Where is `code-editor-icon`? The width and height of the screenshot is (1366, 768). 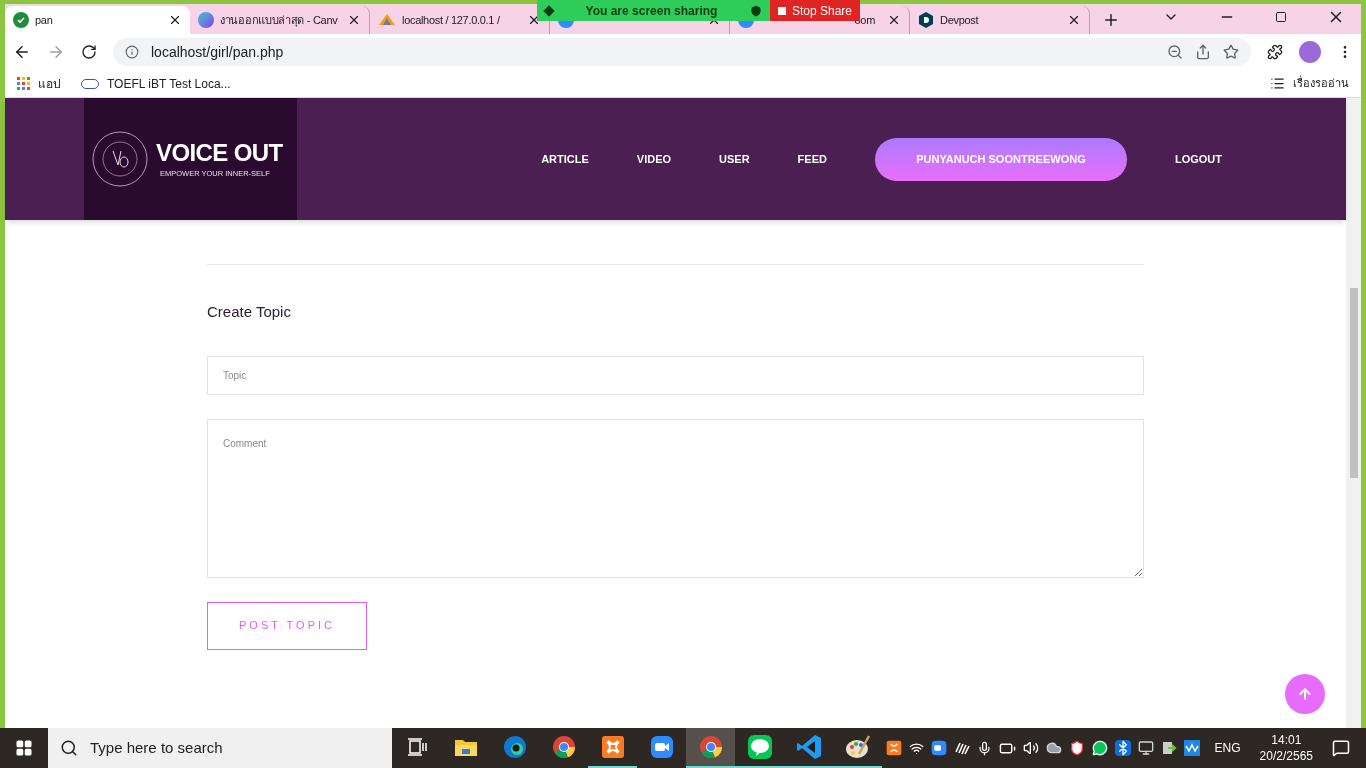 code-editor-icon is located at coordinates (808, 747).